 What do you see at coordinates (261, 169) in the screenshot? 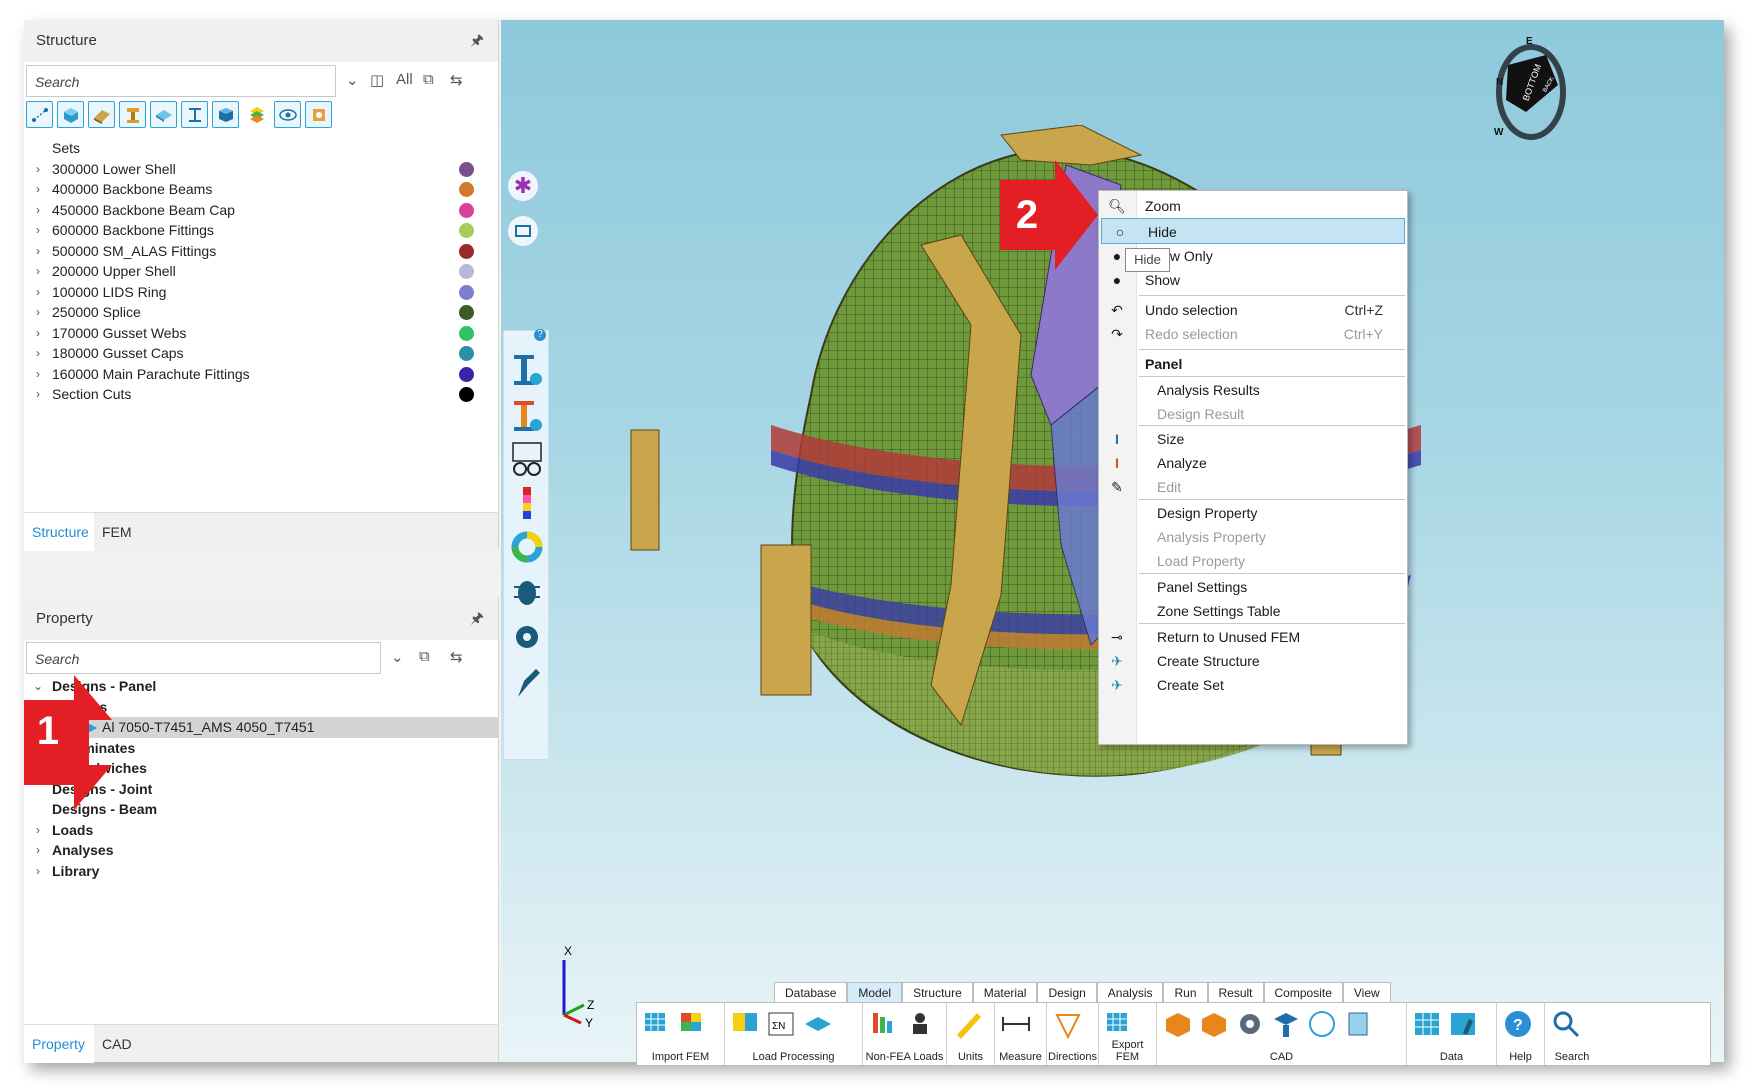
I see `tree-node-set: › 300000 Lower Shell` at bounding box center [261, 169].